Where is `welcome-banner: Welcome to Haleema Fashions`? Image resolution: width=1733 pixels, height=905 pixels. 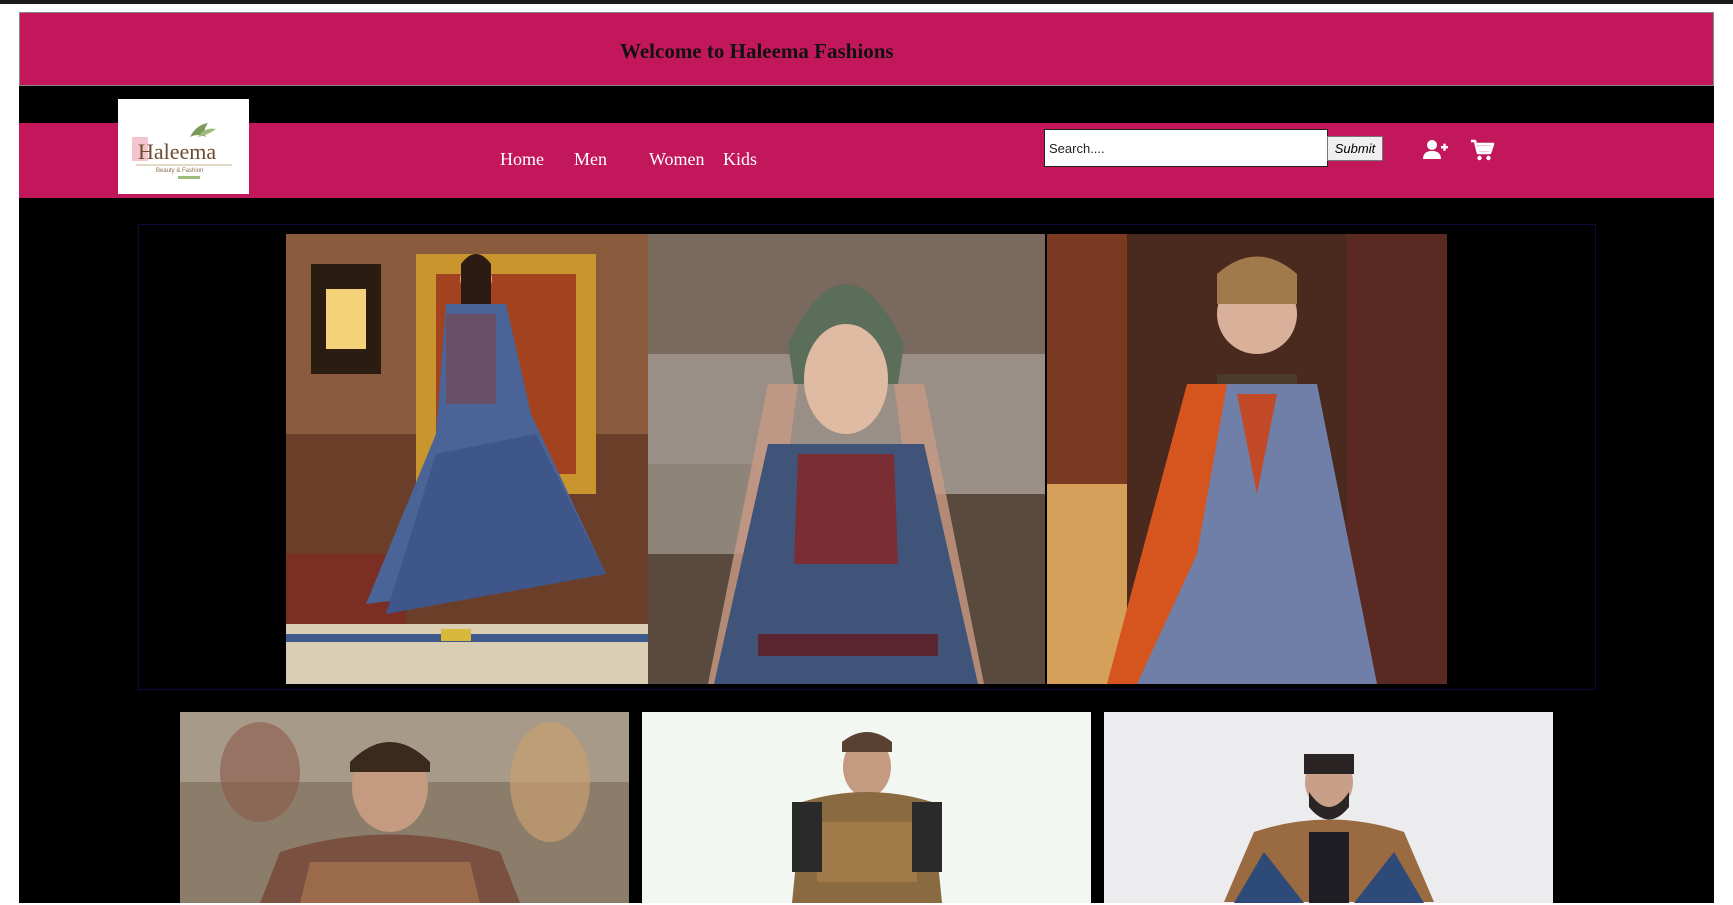
welcome-banner: Welcome to Haleema Fashions is located at coordinates (866, 49).